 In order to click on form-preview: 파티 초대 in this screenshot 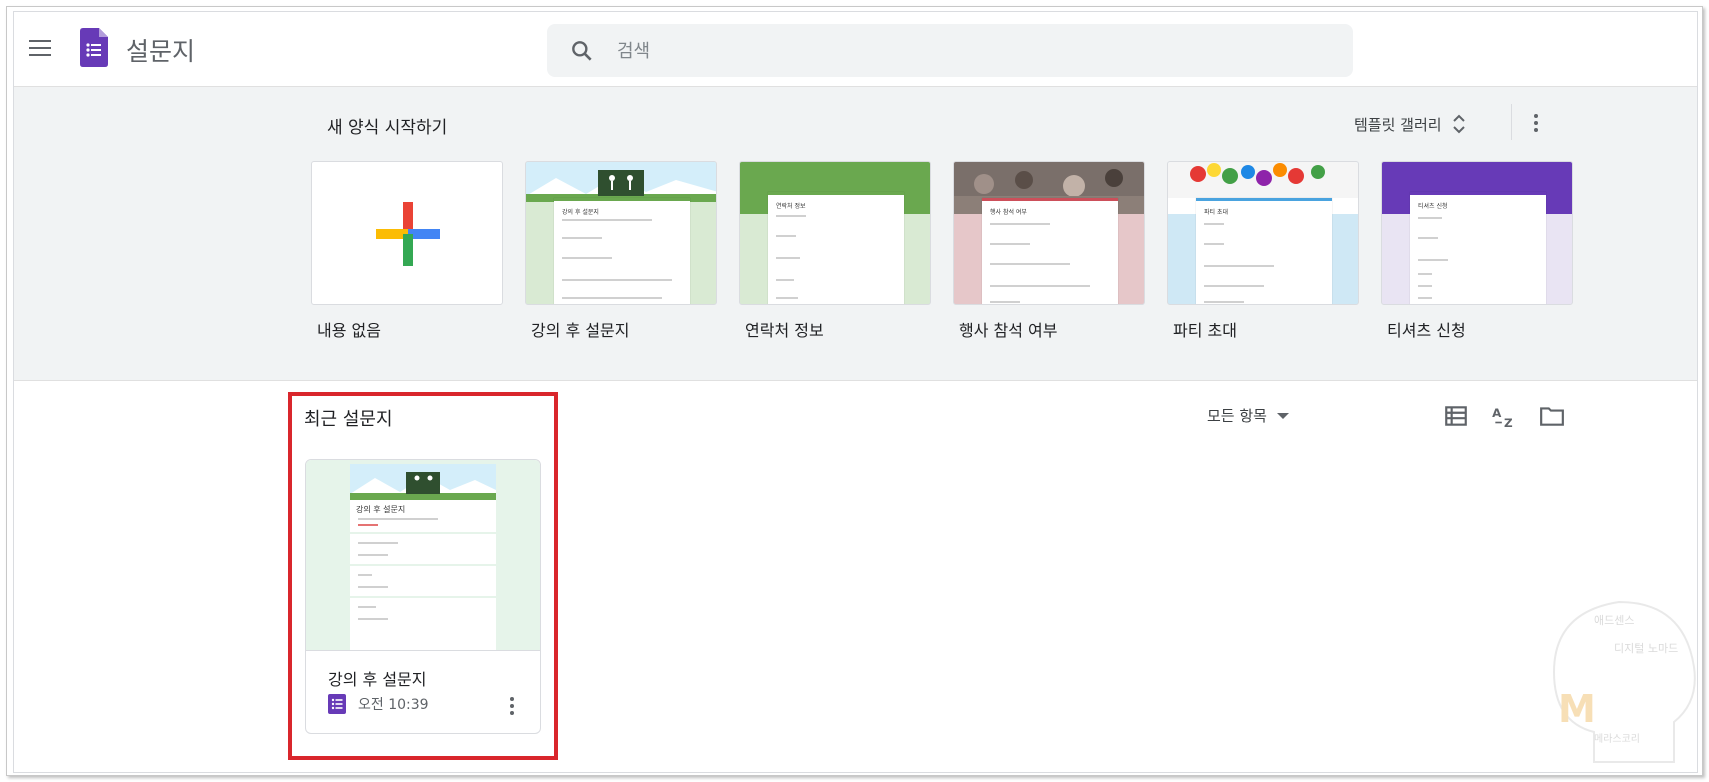, I will do `click(1264, 251)`.